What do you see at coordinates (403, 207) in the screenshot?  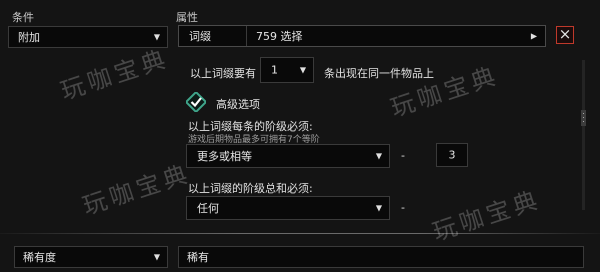 I see `tier-sum-dash: -` at bounding box center [403, 207].